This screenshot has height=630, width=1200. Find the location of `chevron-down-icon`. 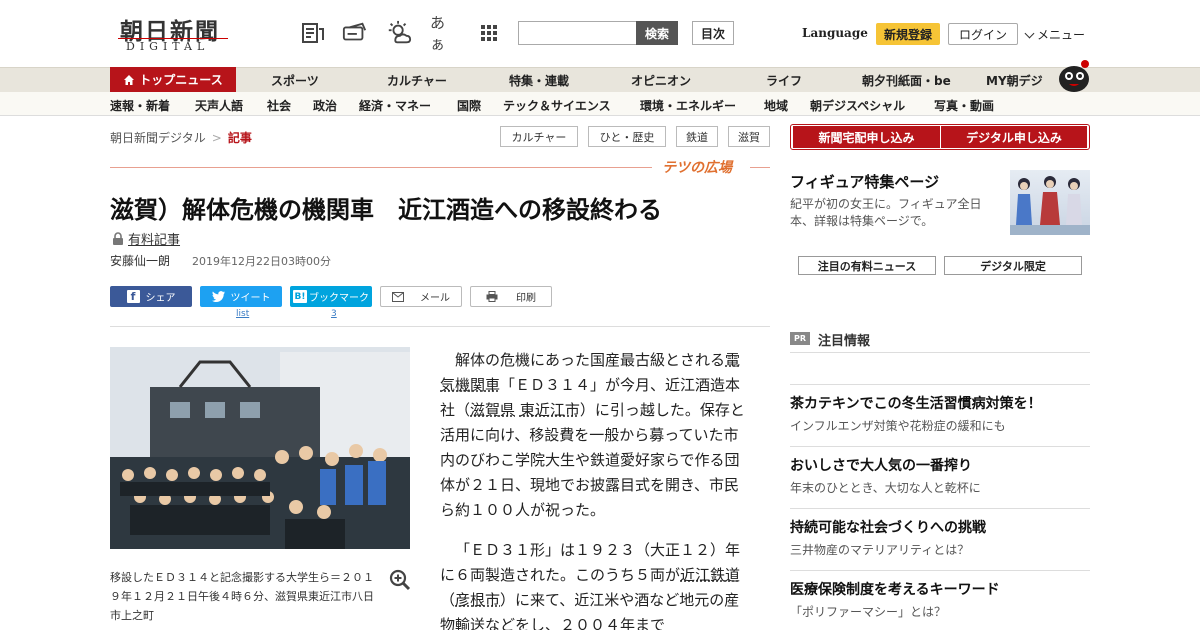

chevron-down-icon is located at coordinates (1029, 33).